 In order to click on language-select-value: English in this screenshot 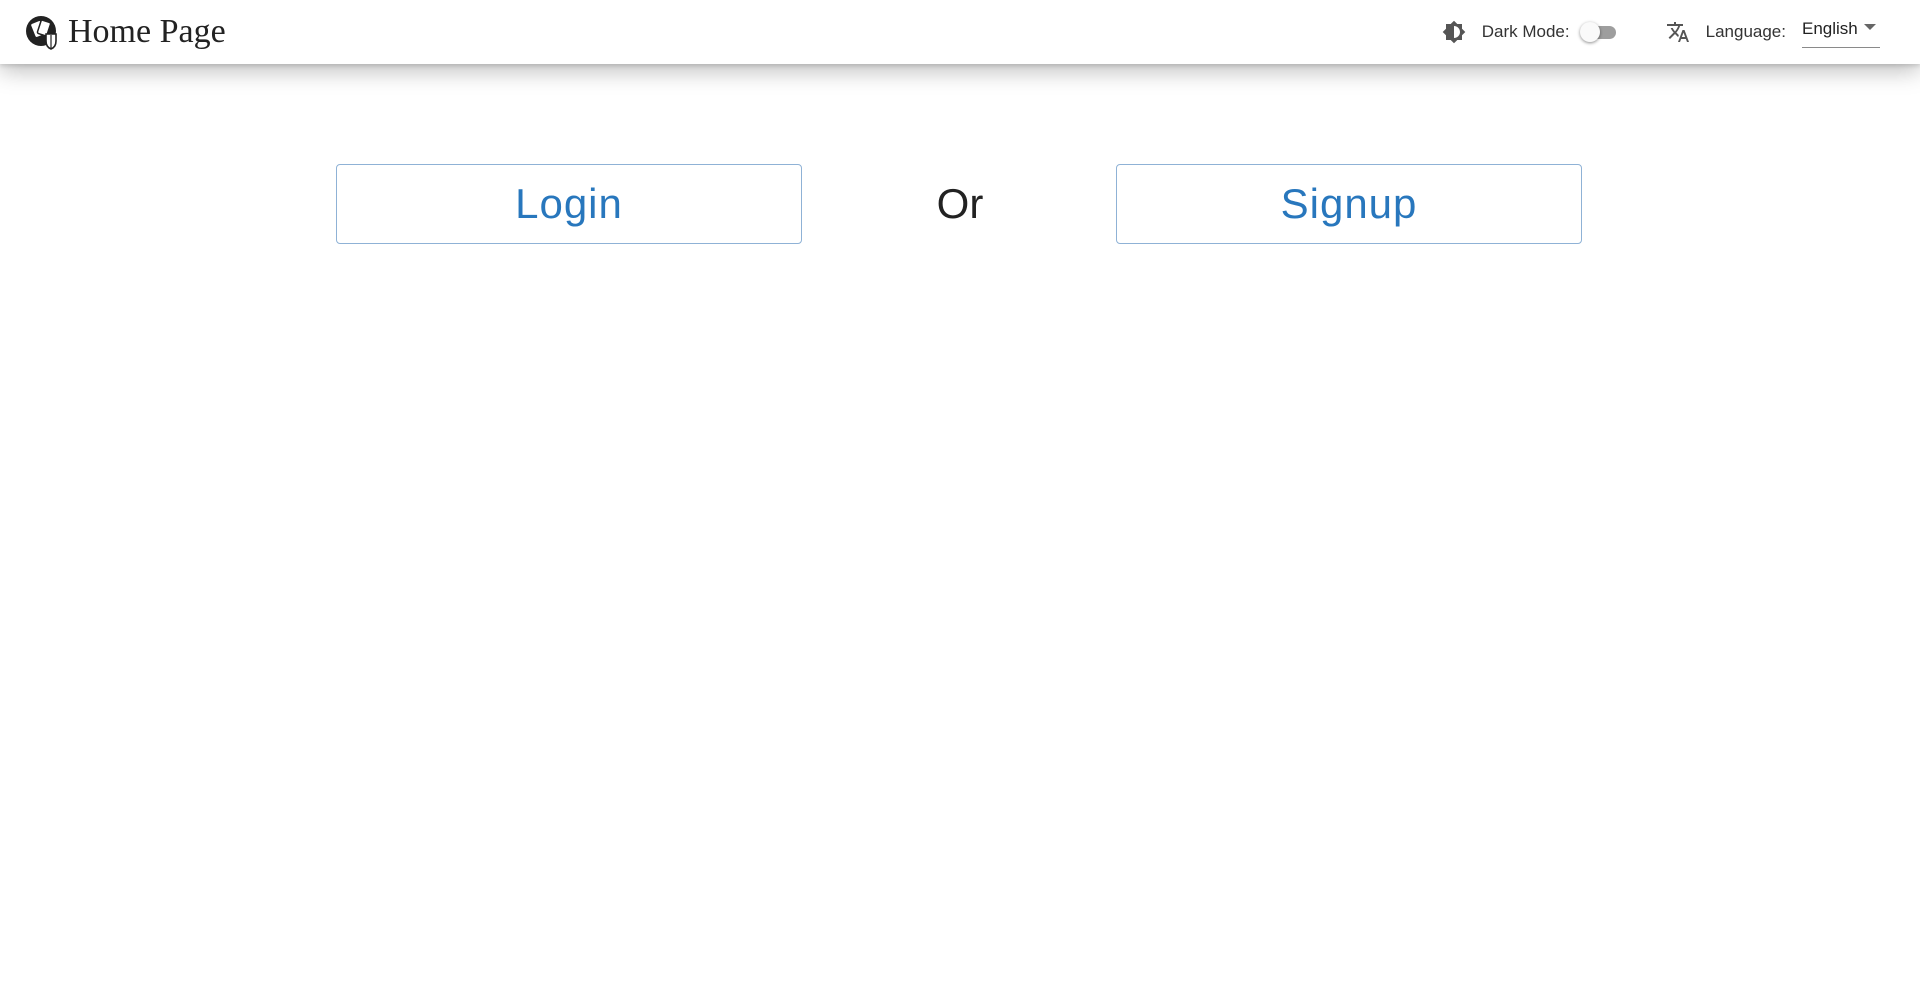, I will do `click(1830, 28)`.